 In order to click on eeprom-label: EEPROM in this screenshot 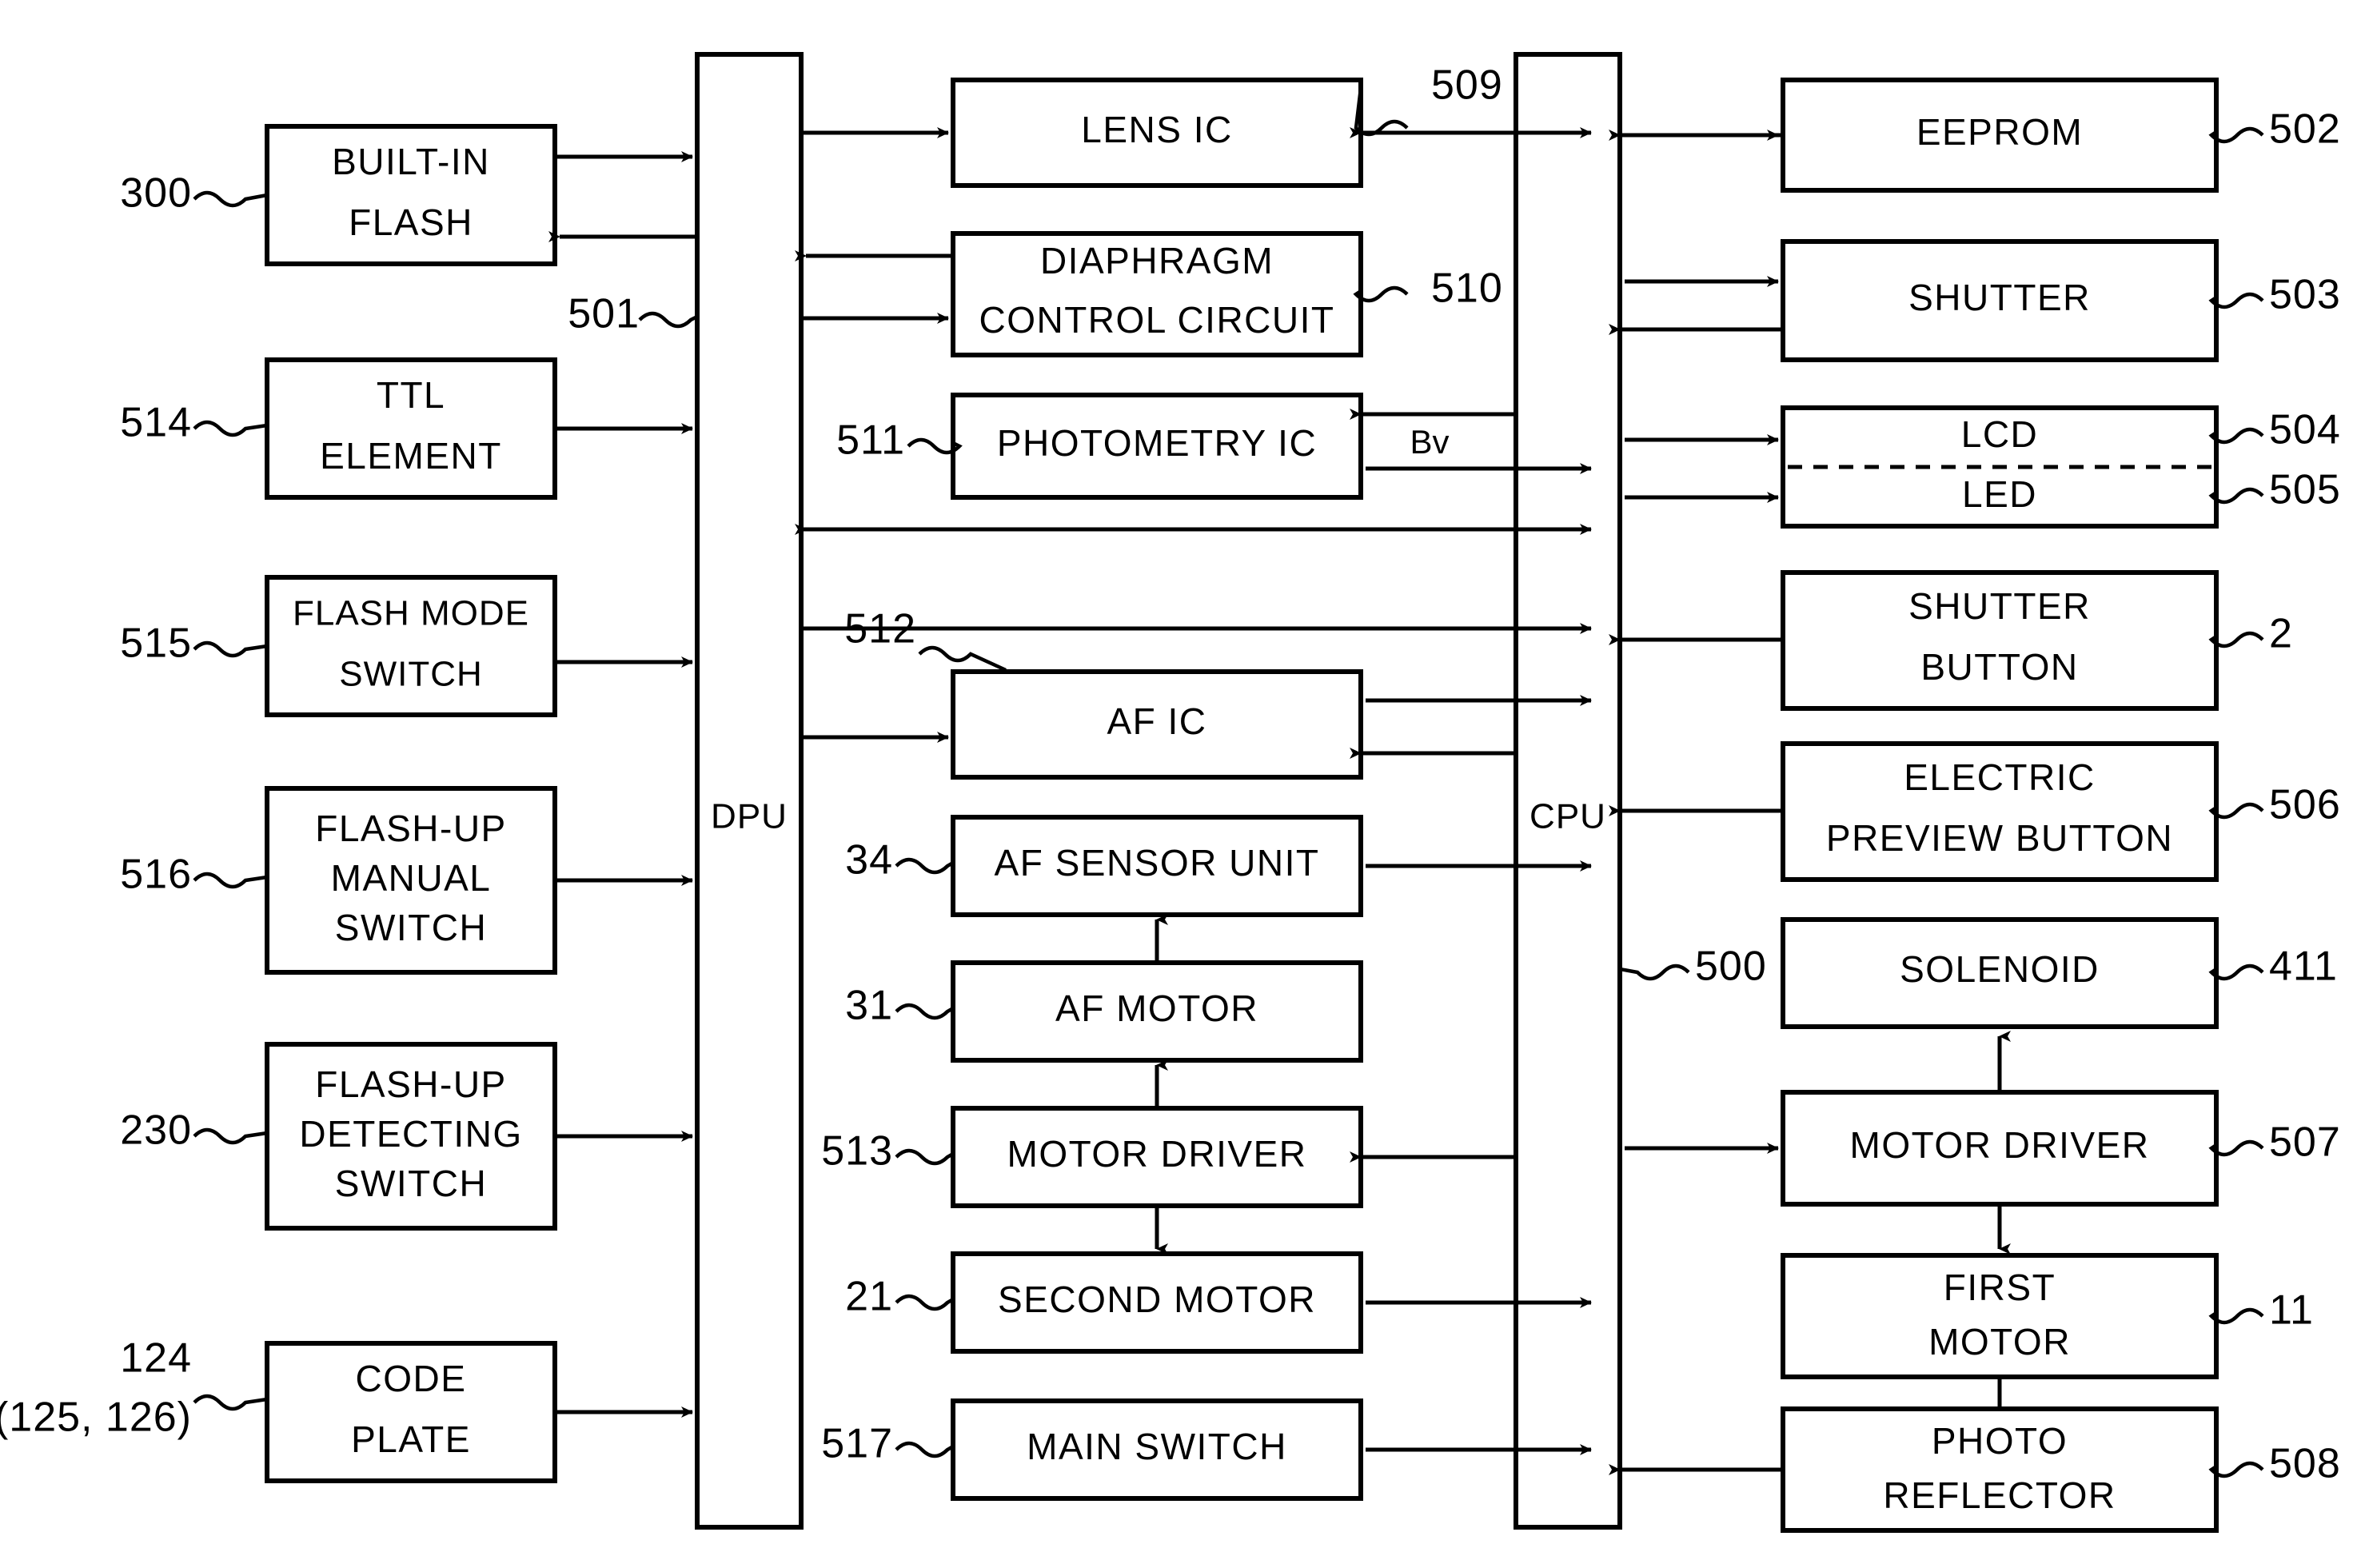, I will do `click(2000, 132)`.